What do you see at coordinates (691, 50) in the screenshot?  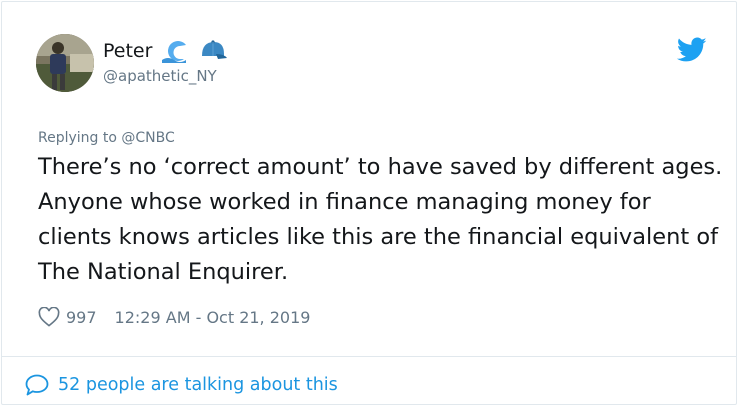 I see `twitter-bird-icon` at bounding box center [691, 50].